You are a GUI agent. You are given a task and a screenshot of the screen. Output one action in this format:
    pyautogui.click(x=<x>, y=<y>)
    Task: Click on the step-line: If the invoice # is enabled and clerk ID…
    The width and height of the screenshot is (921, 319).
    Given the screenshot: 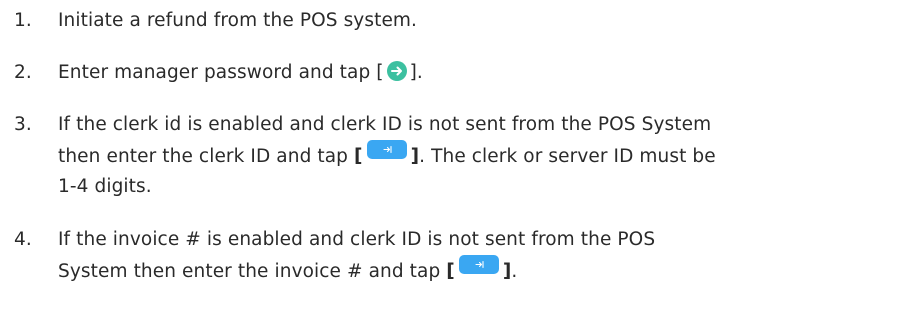 What is the action you would take?
    pyautogui.click(x=357, y=239)
    